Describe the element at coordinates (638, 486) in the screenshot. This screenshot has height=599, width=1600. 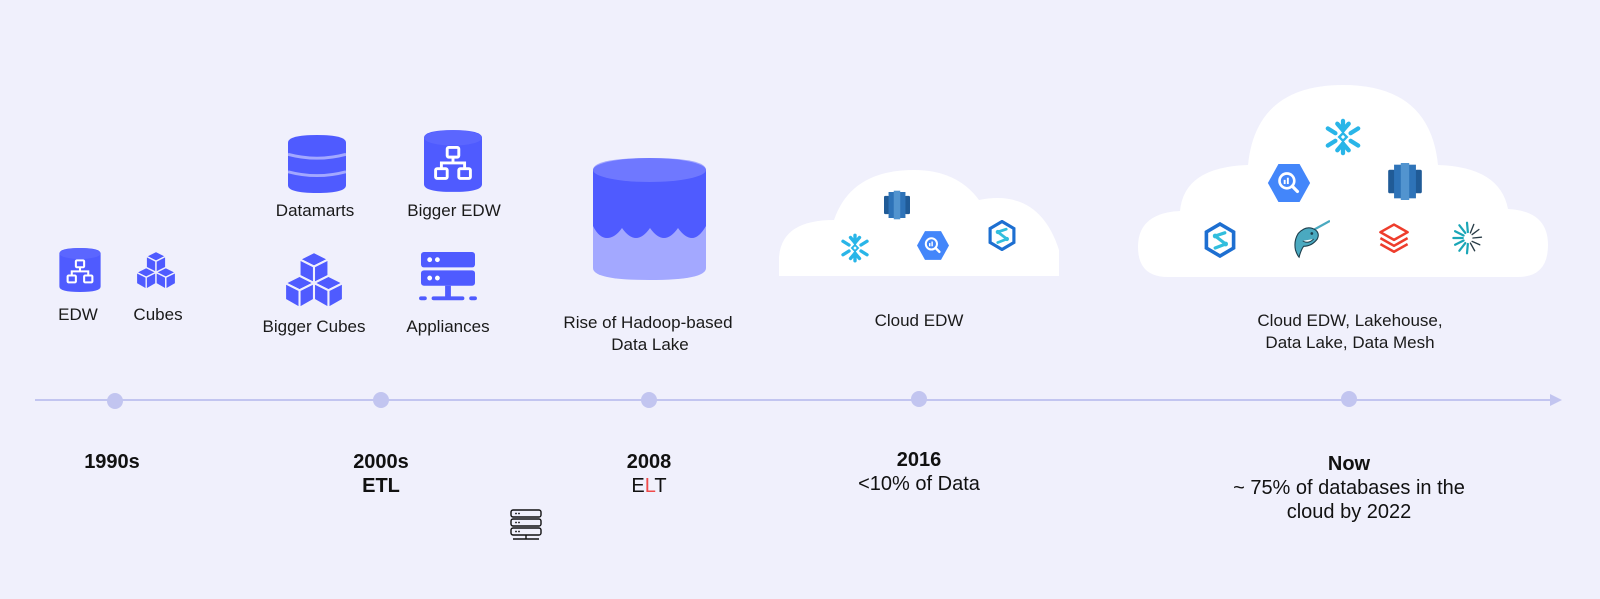
I see `elt-e: E` at that location.